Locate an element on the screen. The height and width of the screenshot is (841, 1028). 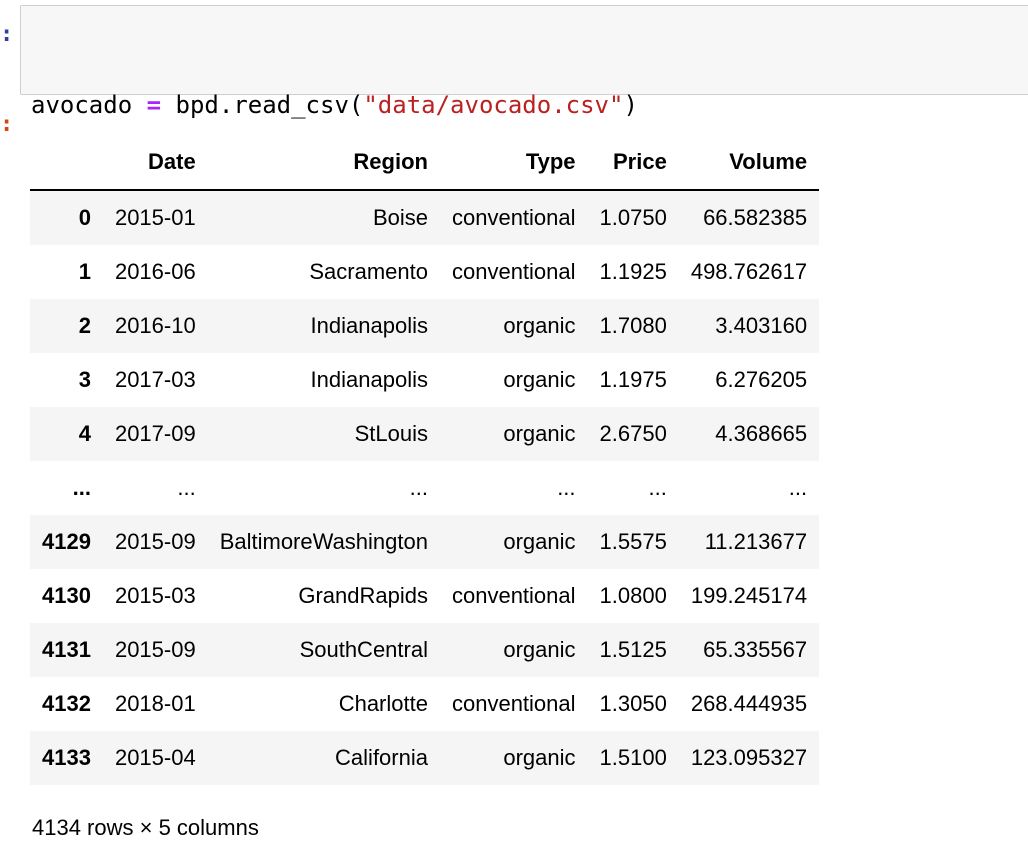
table-cell-volume: 4.368665 is located at coordinates (761, 433).